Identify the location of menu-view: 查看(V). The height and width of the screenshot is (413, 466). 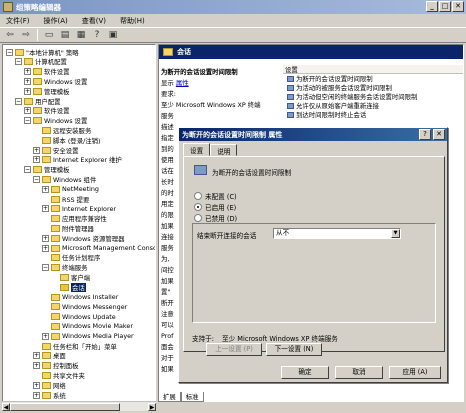
(94, 21).